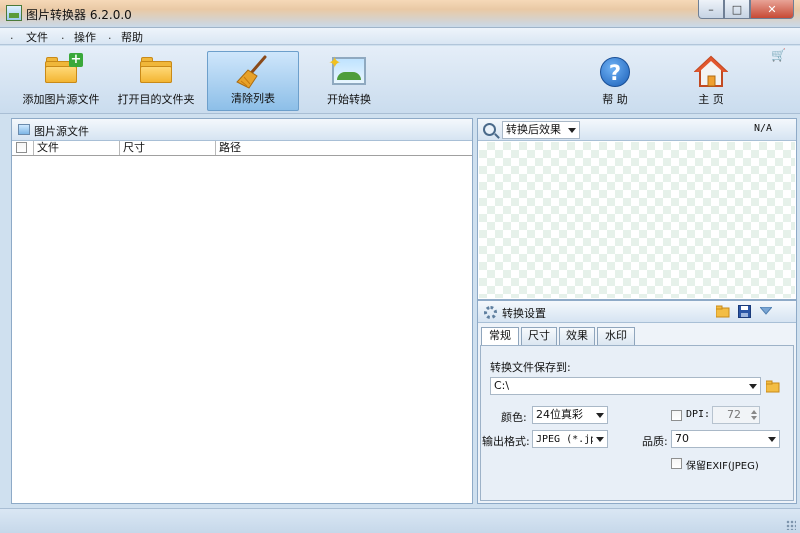  What do you see at coordinates (559, 414) in the screenshot?
I see `color-value: 24位真彩` at bounding box center [559, 414].